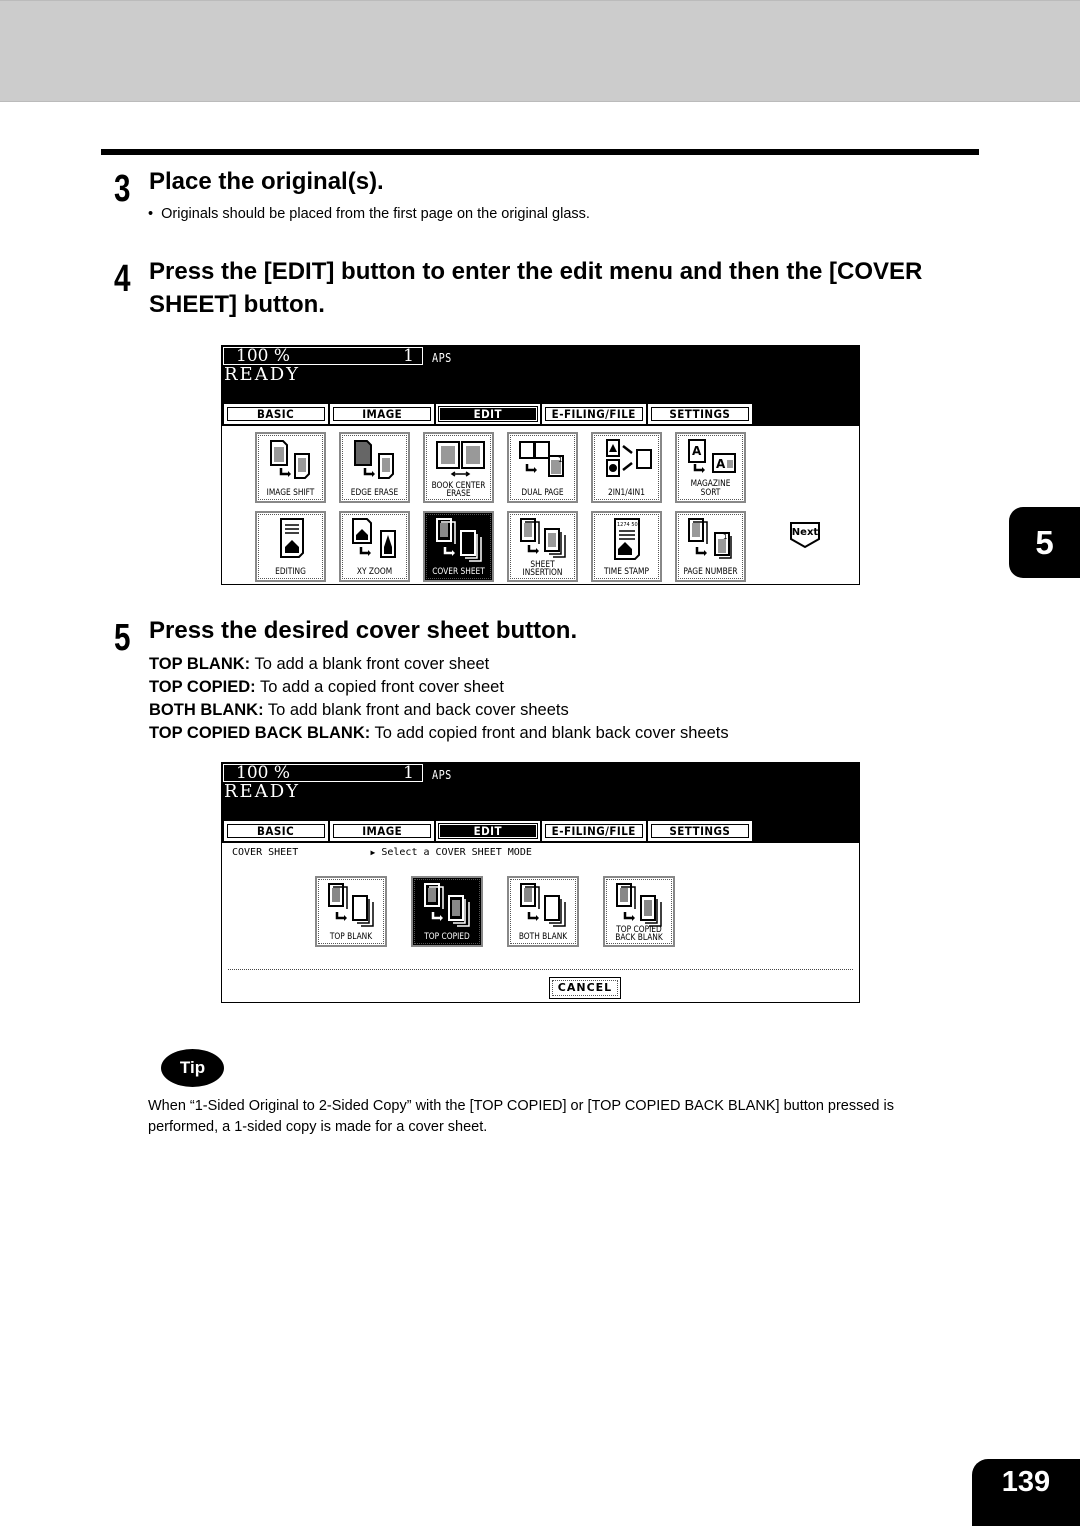 Image resolution: width=1080 pixels, height=1526 pixels. What do you see at coordinates (541, 459) in the screenshot?
I see `dual-page-icon: 1` at bounding box center [541, 459].